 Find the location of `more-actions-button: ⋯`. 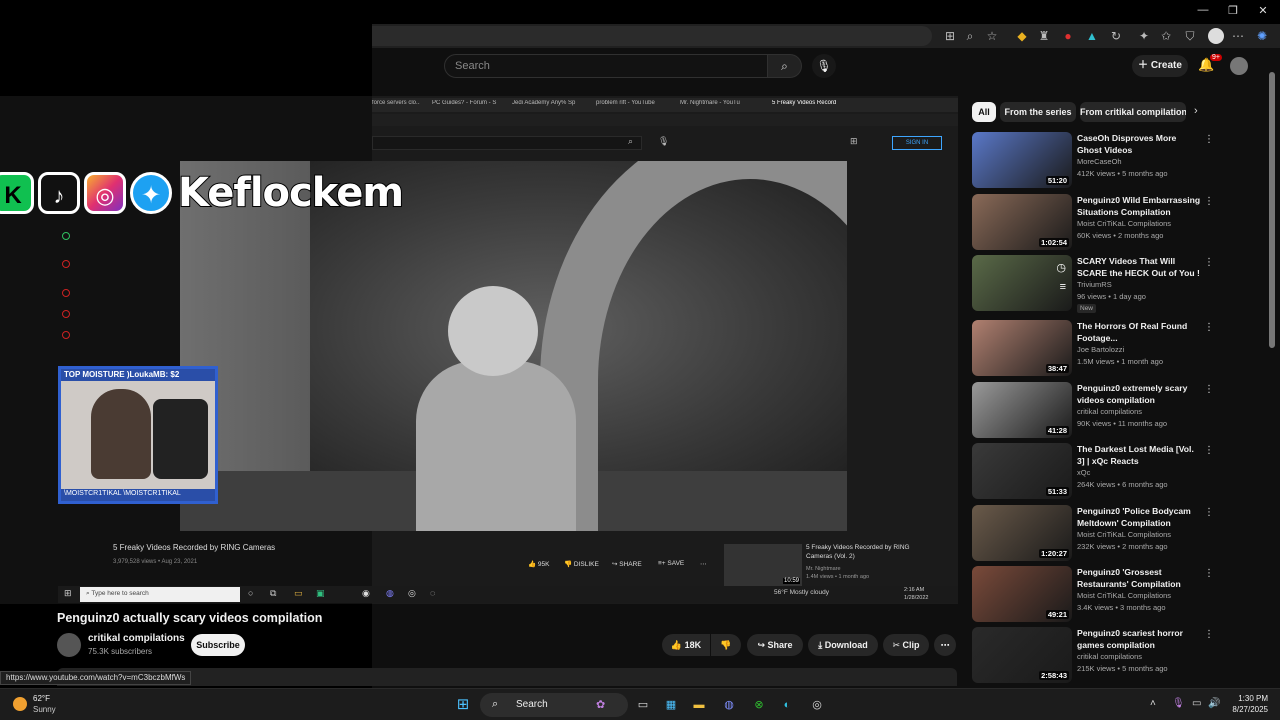

more-actions-button: ⋯ is located at coordinates (945, 645).